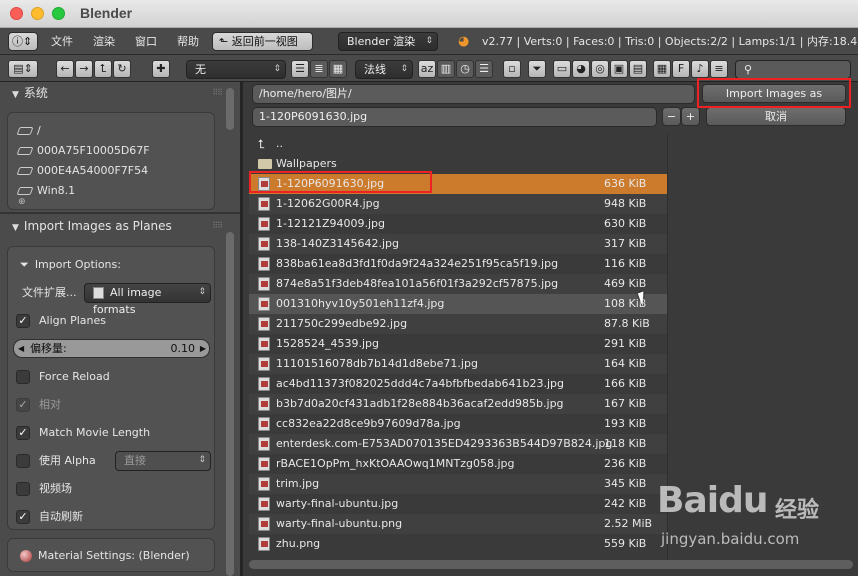  I want to click on filter-movie-icon: ▤, so click(638, 69).